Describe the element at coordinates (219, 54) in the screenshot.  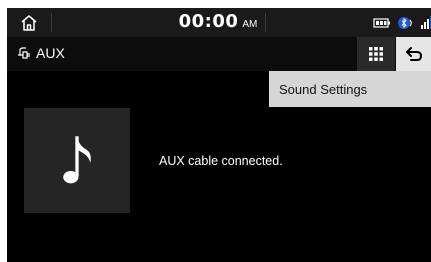
I see `title-bar: AUX` at that location.